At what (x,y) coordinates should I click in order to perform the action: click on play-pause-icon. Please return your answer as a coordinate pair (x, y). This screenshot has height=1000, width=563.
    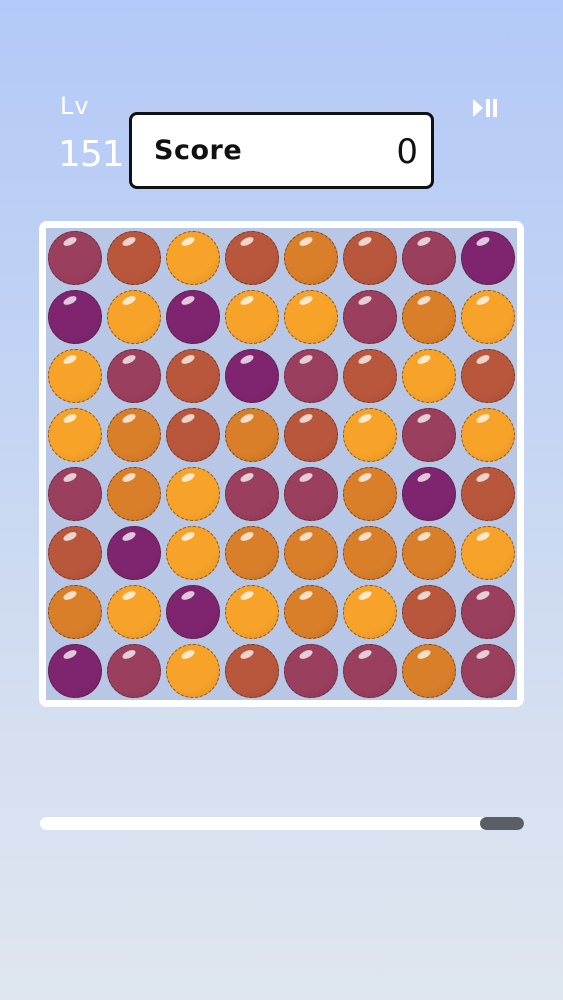
    Looking at the image, I should click on (485, 108).